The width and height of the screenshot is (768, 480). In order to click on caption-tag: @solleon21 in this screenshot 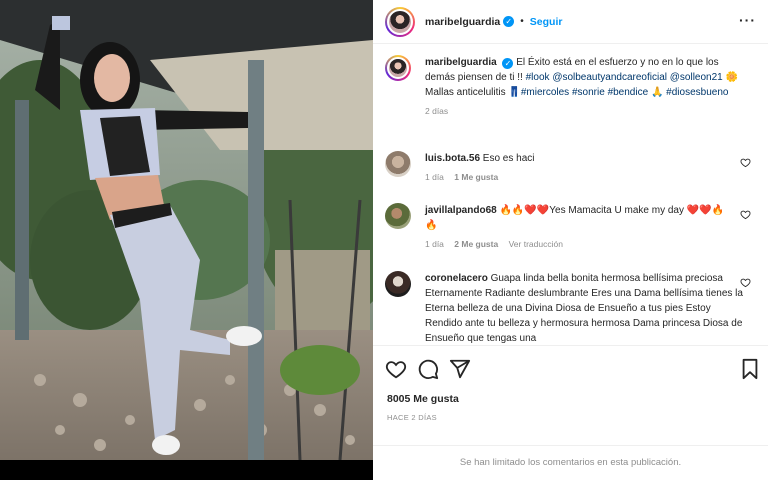, I will do `click(696, 77)`.